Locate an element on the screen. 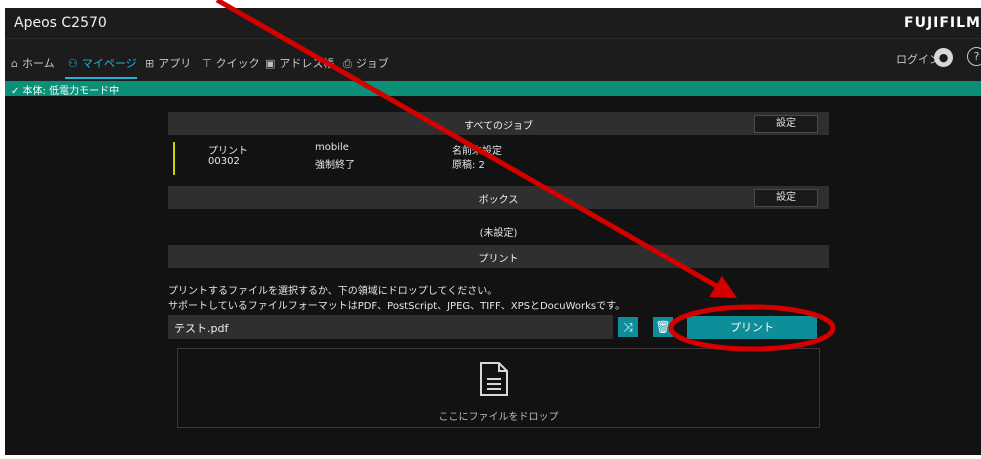  job-icon: ⎙ is located at coordinates (347, 63).